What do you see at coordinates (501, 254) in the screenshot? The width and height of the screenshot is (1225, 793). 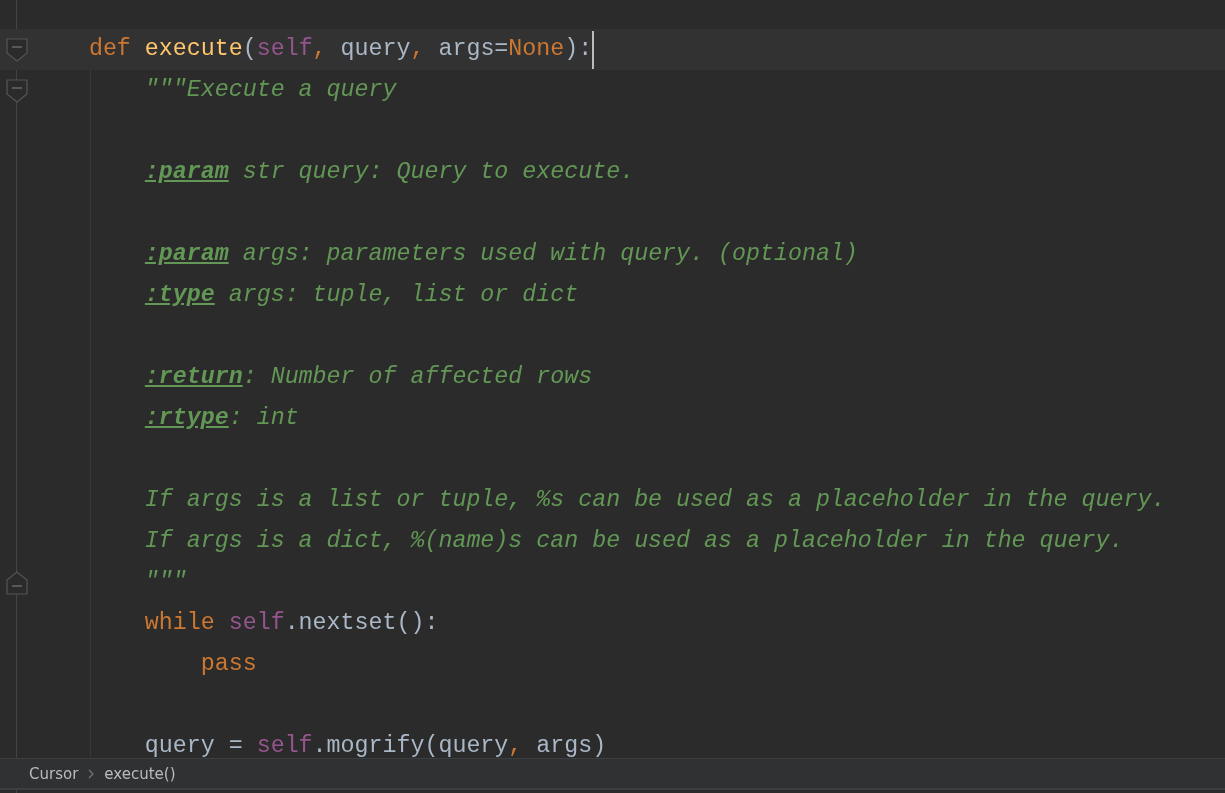 I see `code-line: :param args: parameters used with query. (optional)` at bounding box center [501, 254].